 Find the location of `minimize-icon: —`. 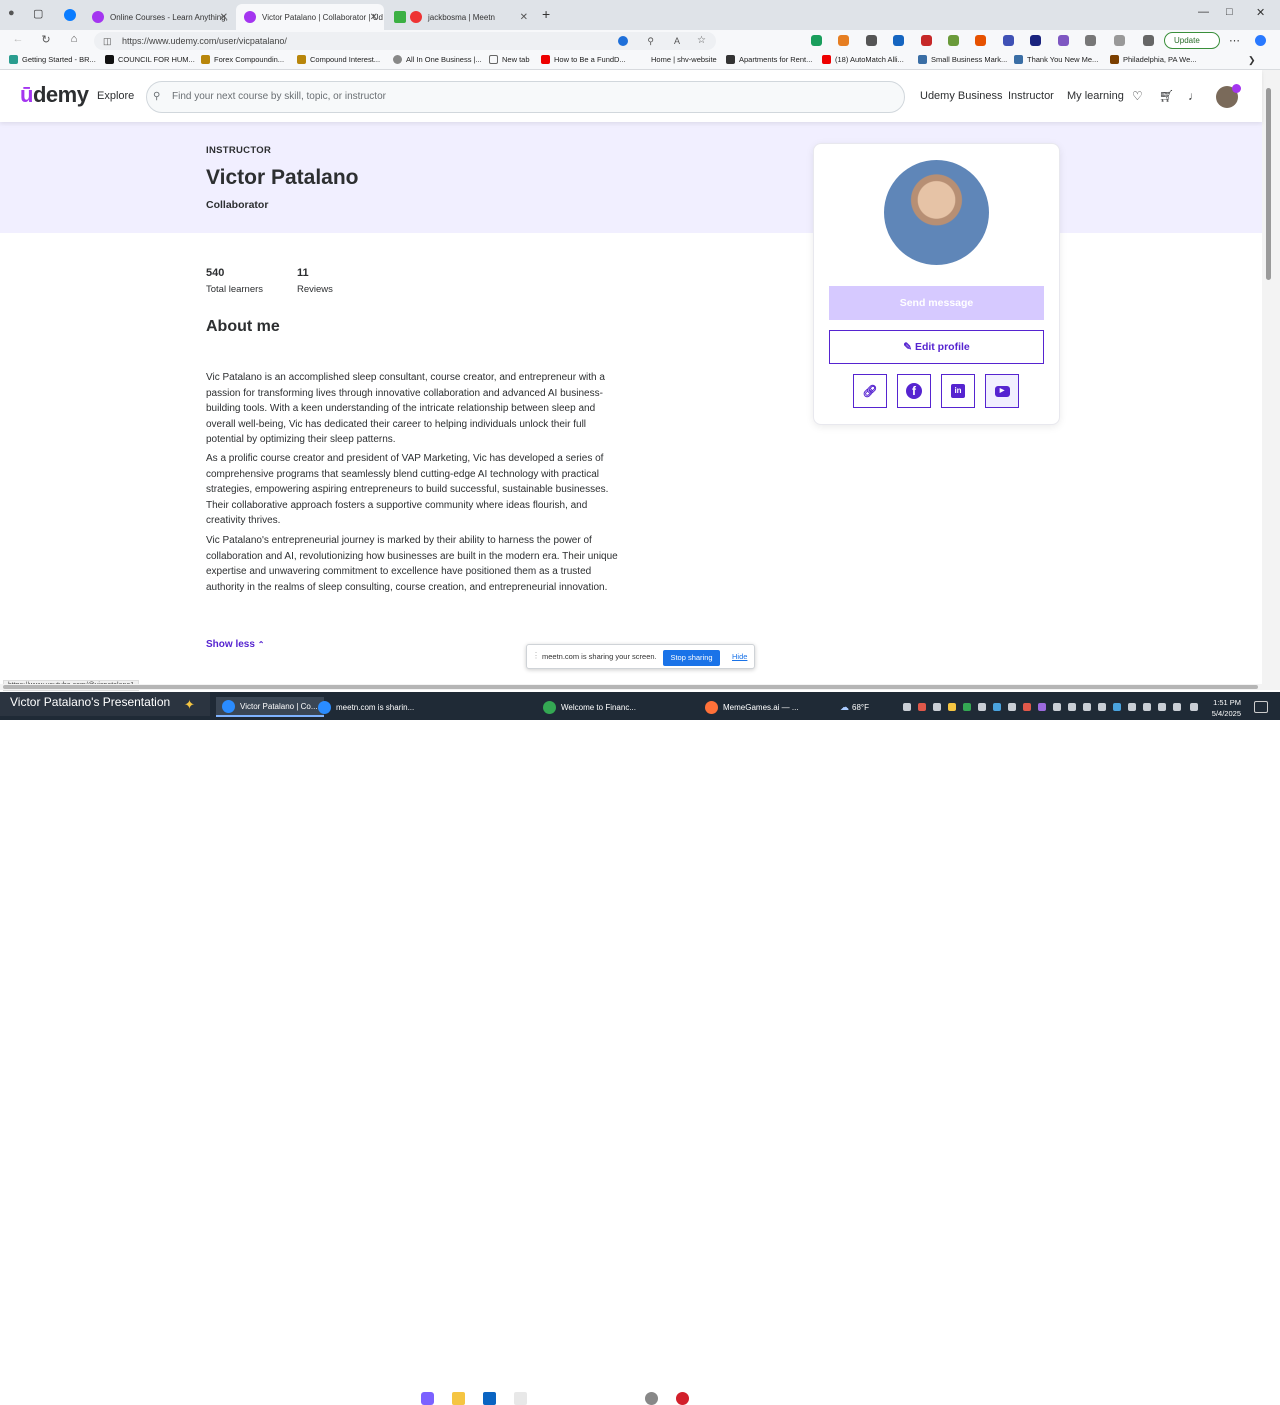

minimize-icon: — is located at coordinates (1203, 12).